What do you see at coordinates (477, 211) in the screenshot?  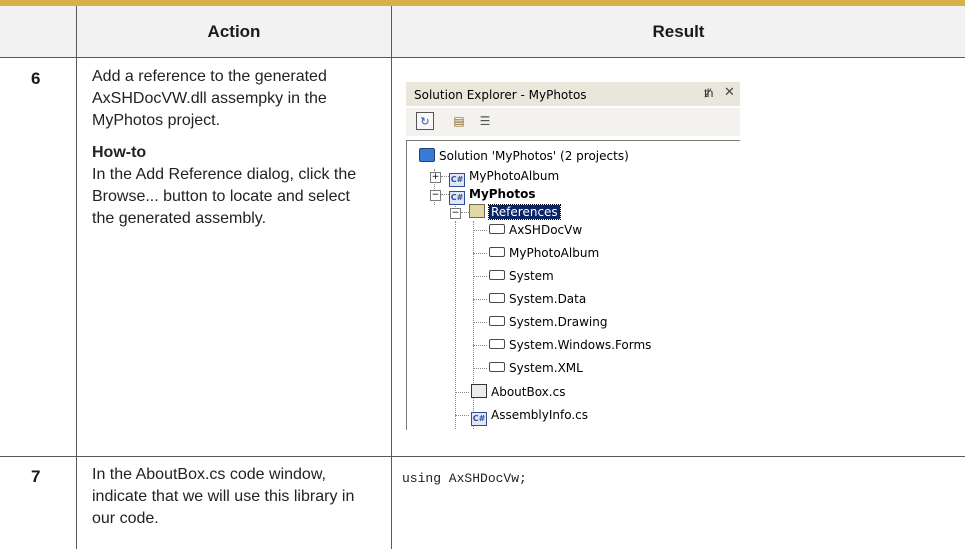 I see `references-folder-icon` at bounding box center [477, 211].